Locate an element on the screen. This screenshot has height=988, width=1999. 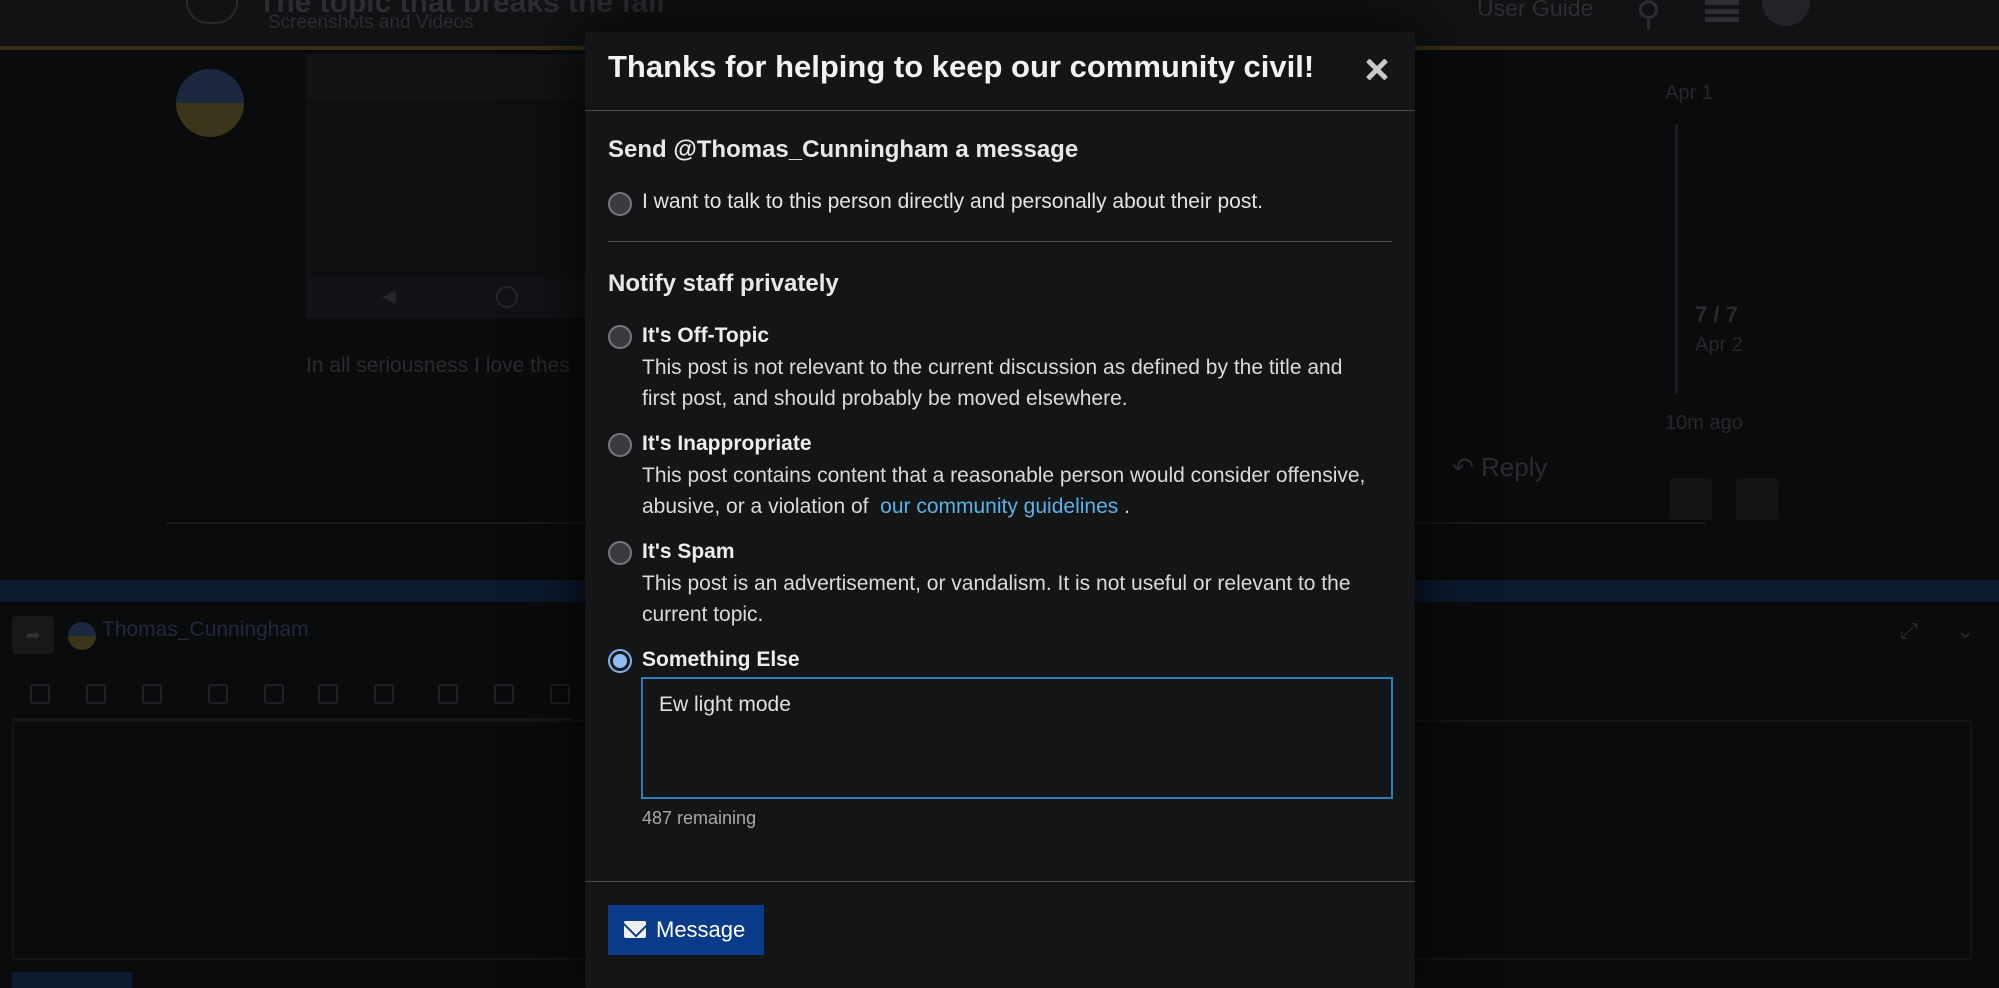
media-controls: ◀ is located at coordinates (456, 298).